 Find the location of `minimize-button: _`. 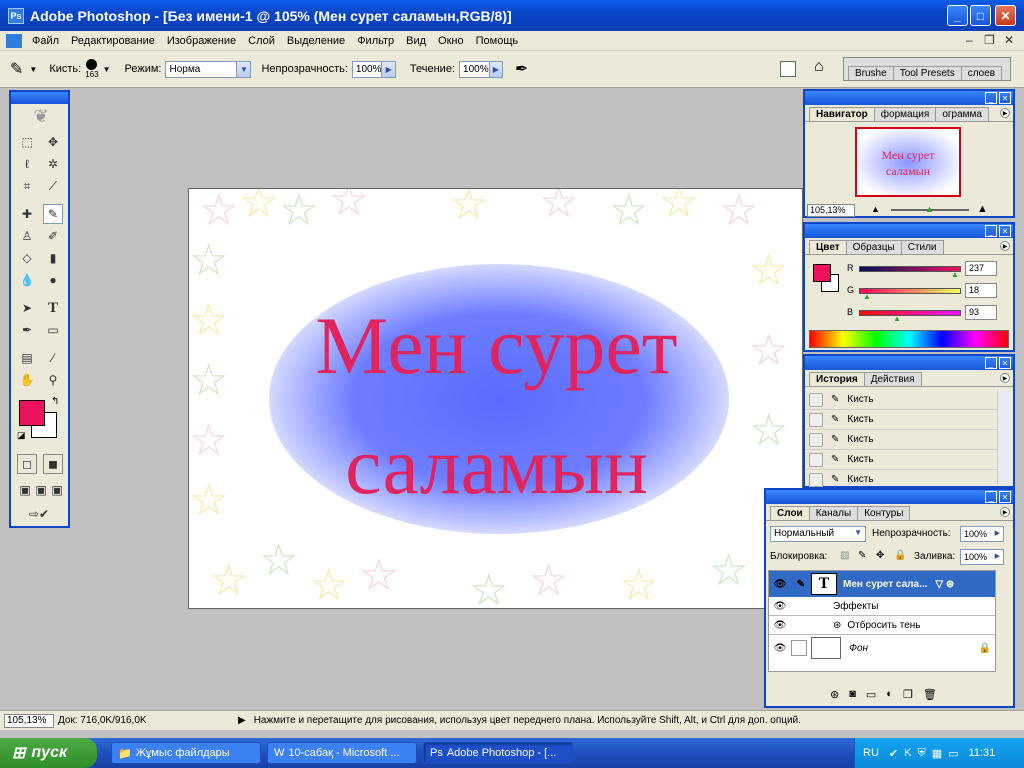

minimize-button: _ is located at coordinates (957, 15).